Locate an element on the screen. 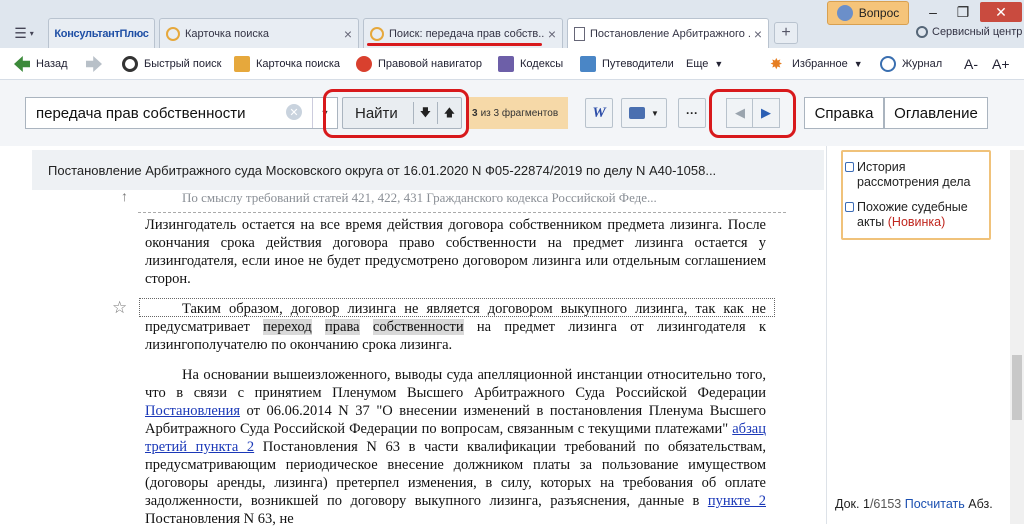  more-options-button: ··· is located at coordinates (692, 113).